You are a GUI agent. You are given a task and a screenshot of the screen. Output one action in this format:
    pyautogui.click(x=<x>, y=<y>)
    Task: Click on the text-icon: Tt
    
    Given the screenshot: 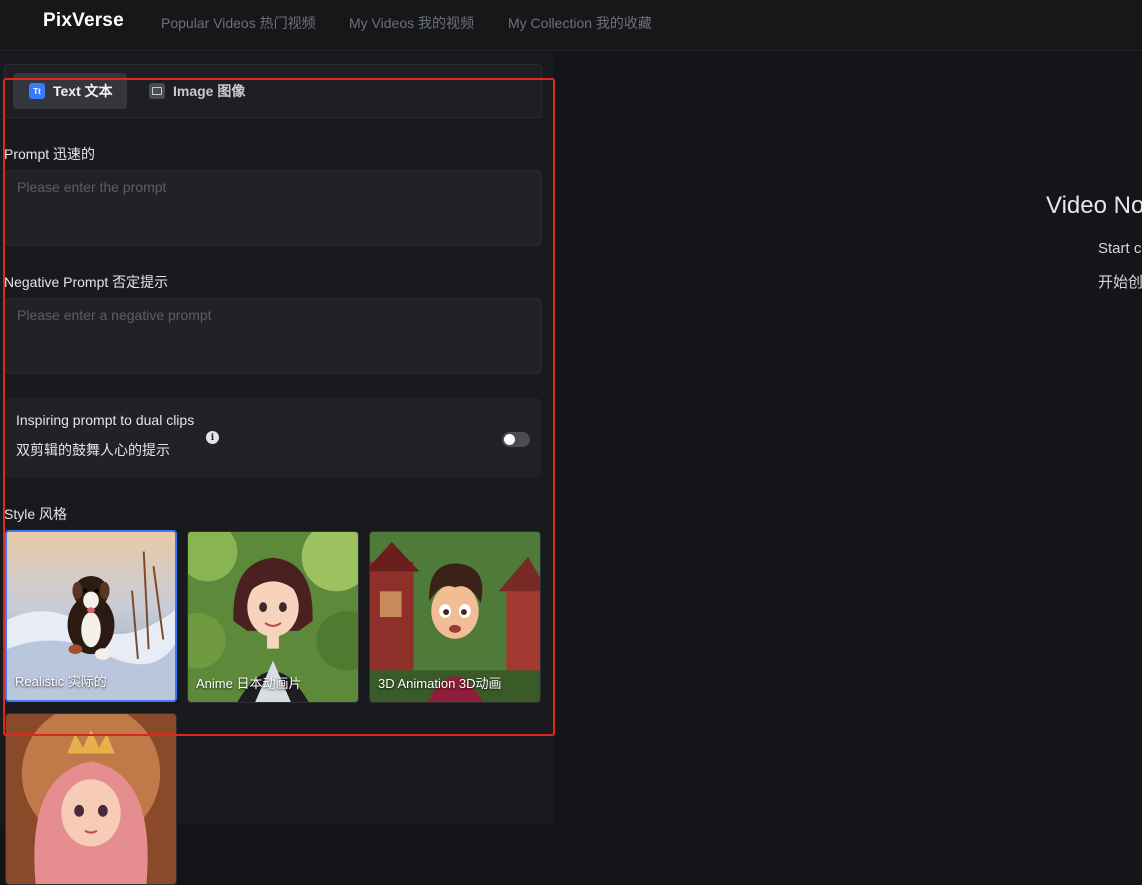 What is the action you would take?
    pyautogui.click(x=37, y=91)
    